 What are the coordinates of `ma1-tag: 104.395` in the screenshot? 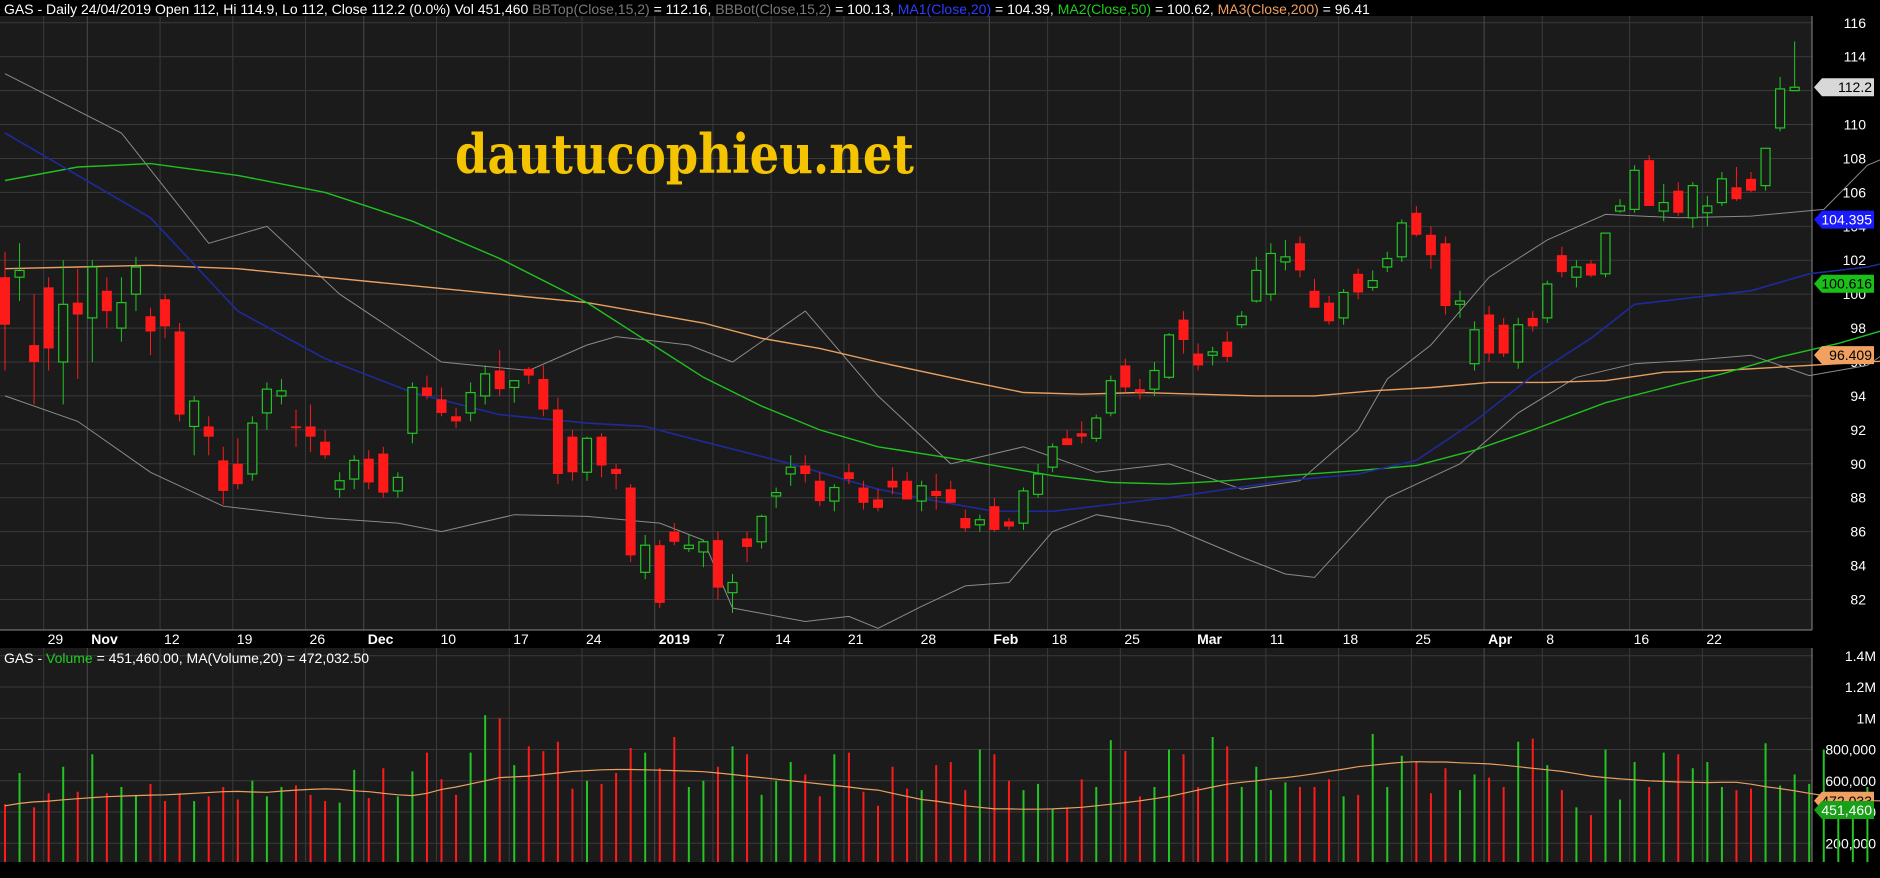 It's located at (1844, 219).